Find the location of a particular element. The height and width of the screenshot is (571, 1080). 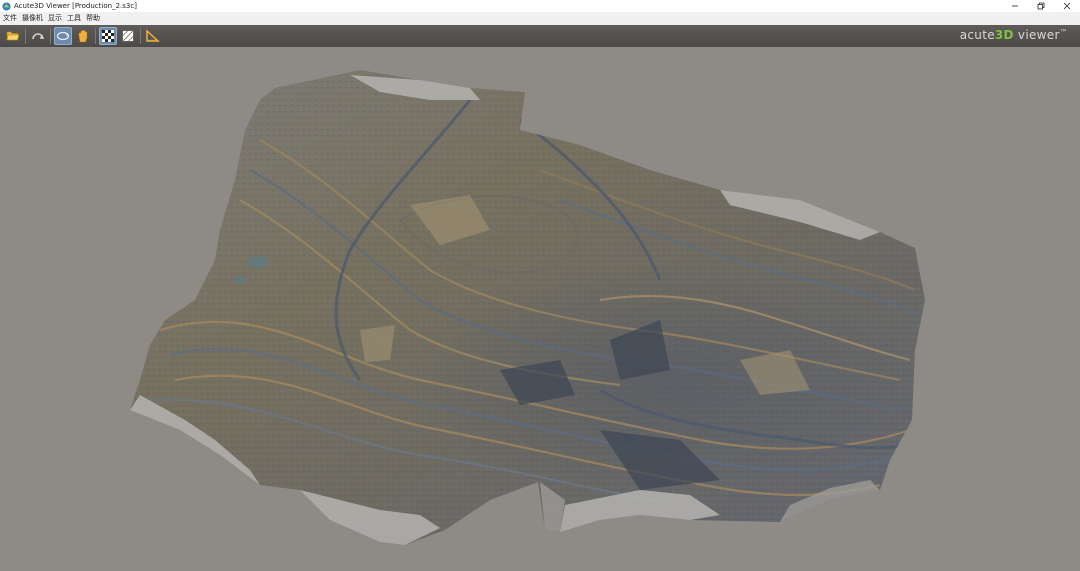

restore-button is located at coordinates (1041, 6).